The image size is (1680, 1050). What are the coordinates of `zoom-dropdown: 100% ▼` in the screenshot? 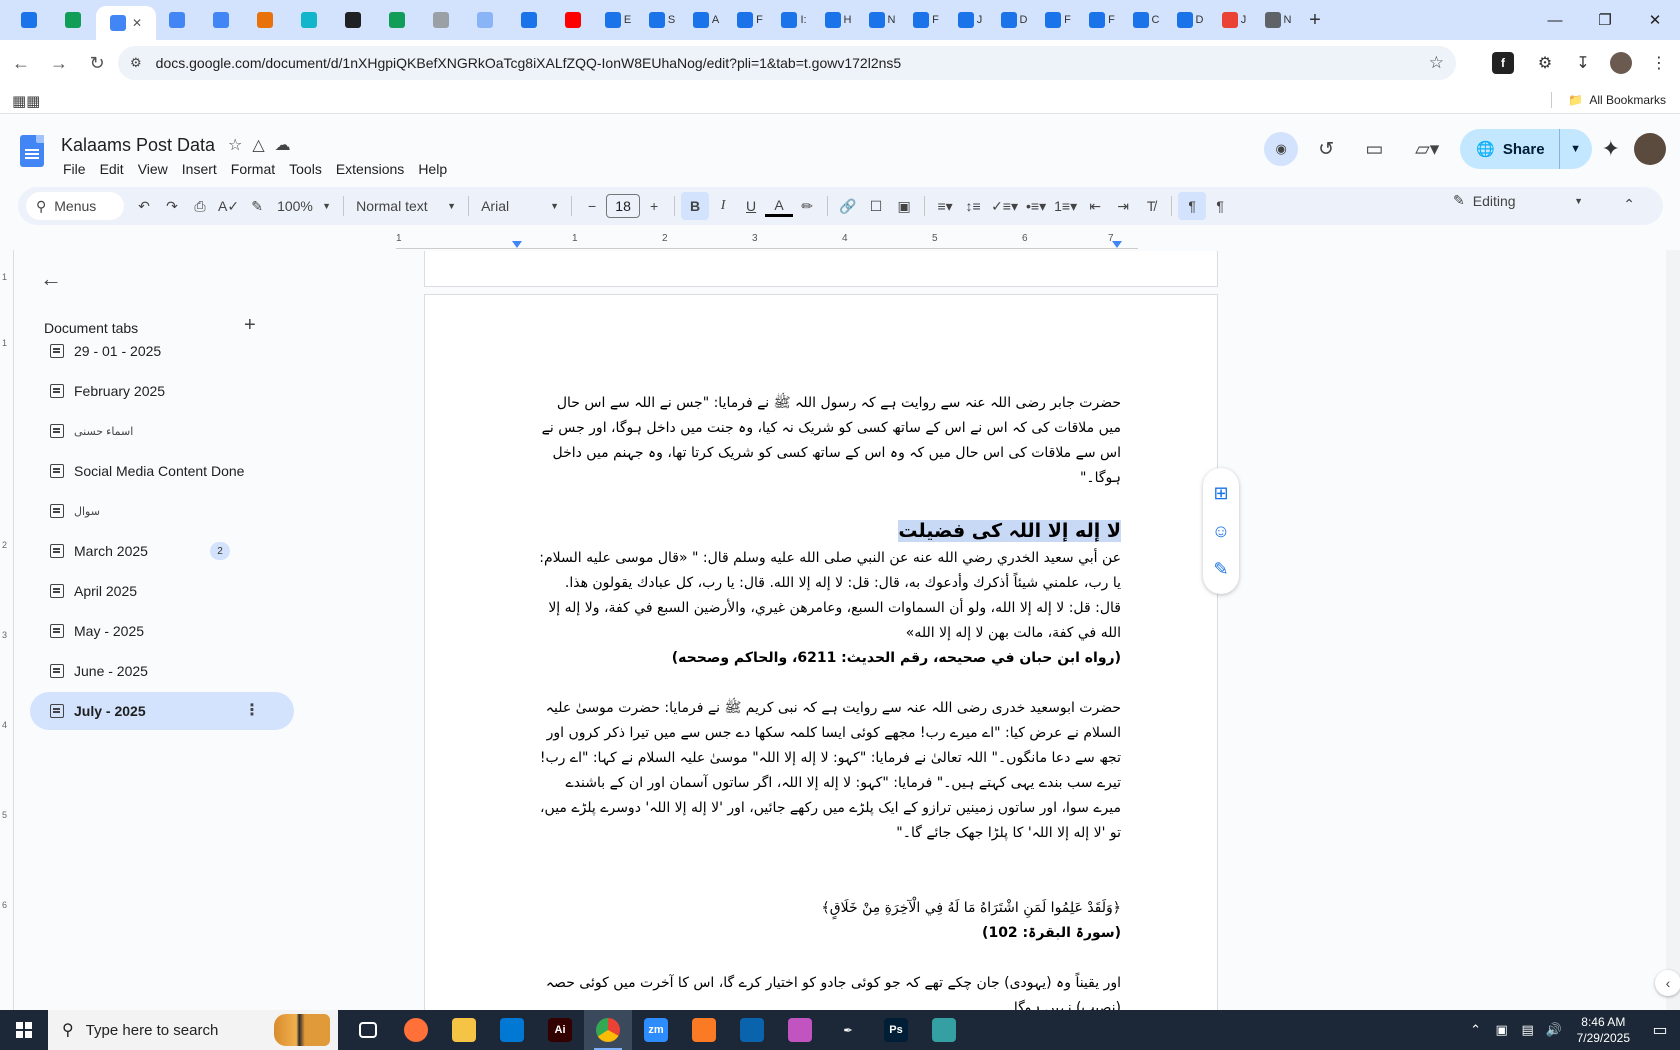 It's located at (304, 206).